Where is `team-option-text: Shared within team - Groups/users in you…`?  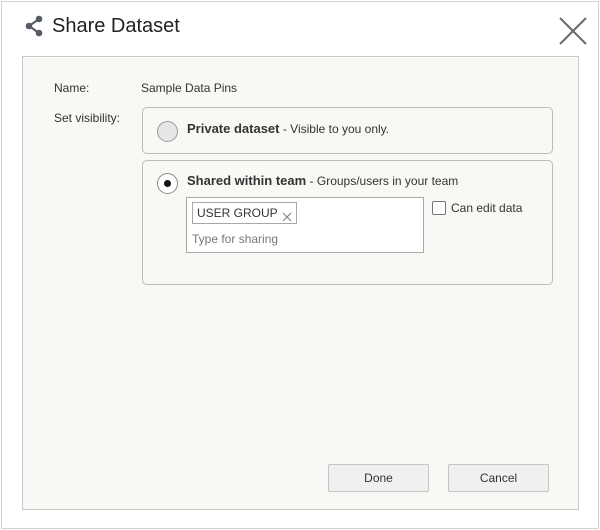
team-option-text: Shared within team - Groups/users in you… is located at coordinates (323, 181).